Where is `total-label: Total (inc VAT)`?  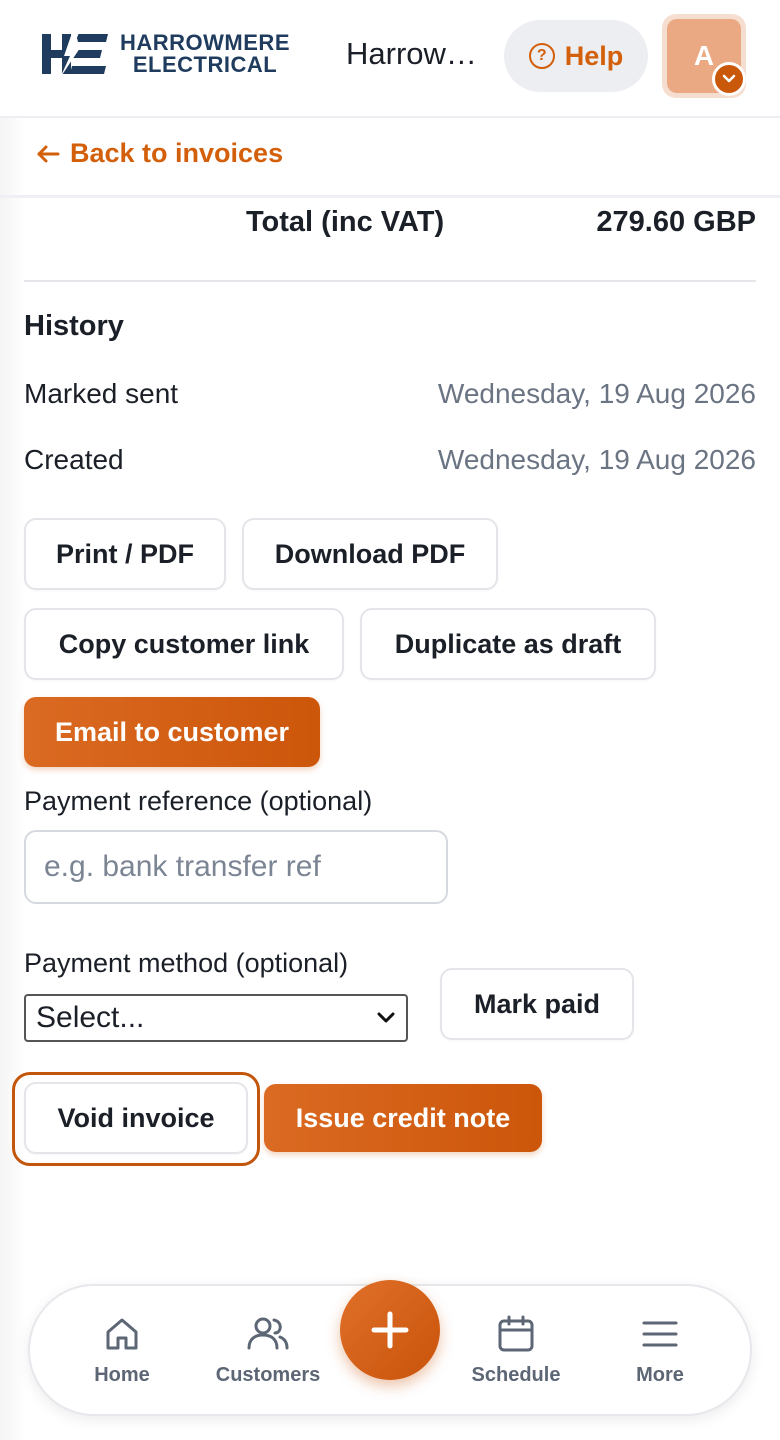
total-label: Total (inc VAT) is located at coordinates (345, 222).